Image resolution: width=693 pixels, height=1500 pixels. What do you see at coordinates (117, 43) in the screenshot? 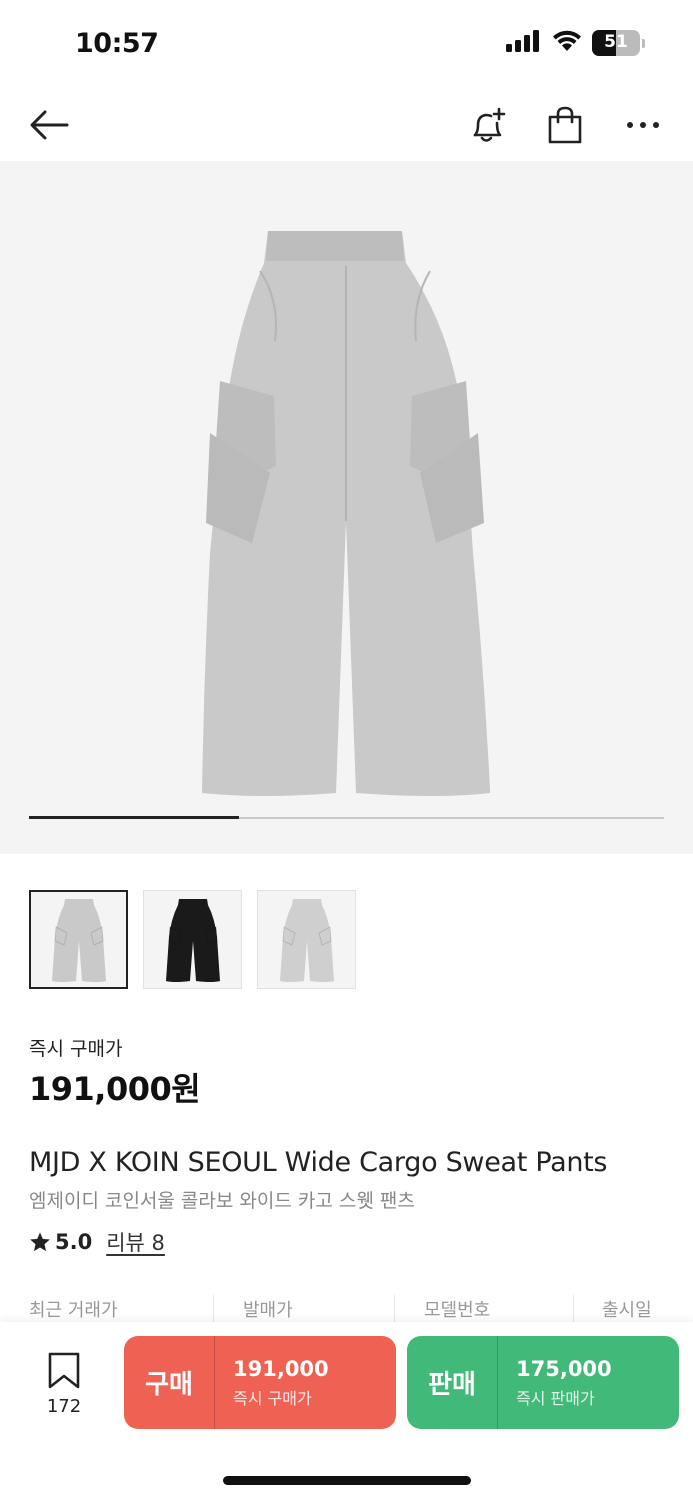
I see `status-time: 10:57` at bounding box center [117, 43].